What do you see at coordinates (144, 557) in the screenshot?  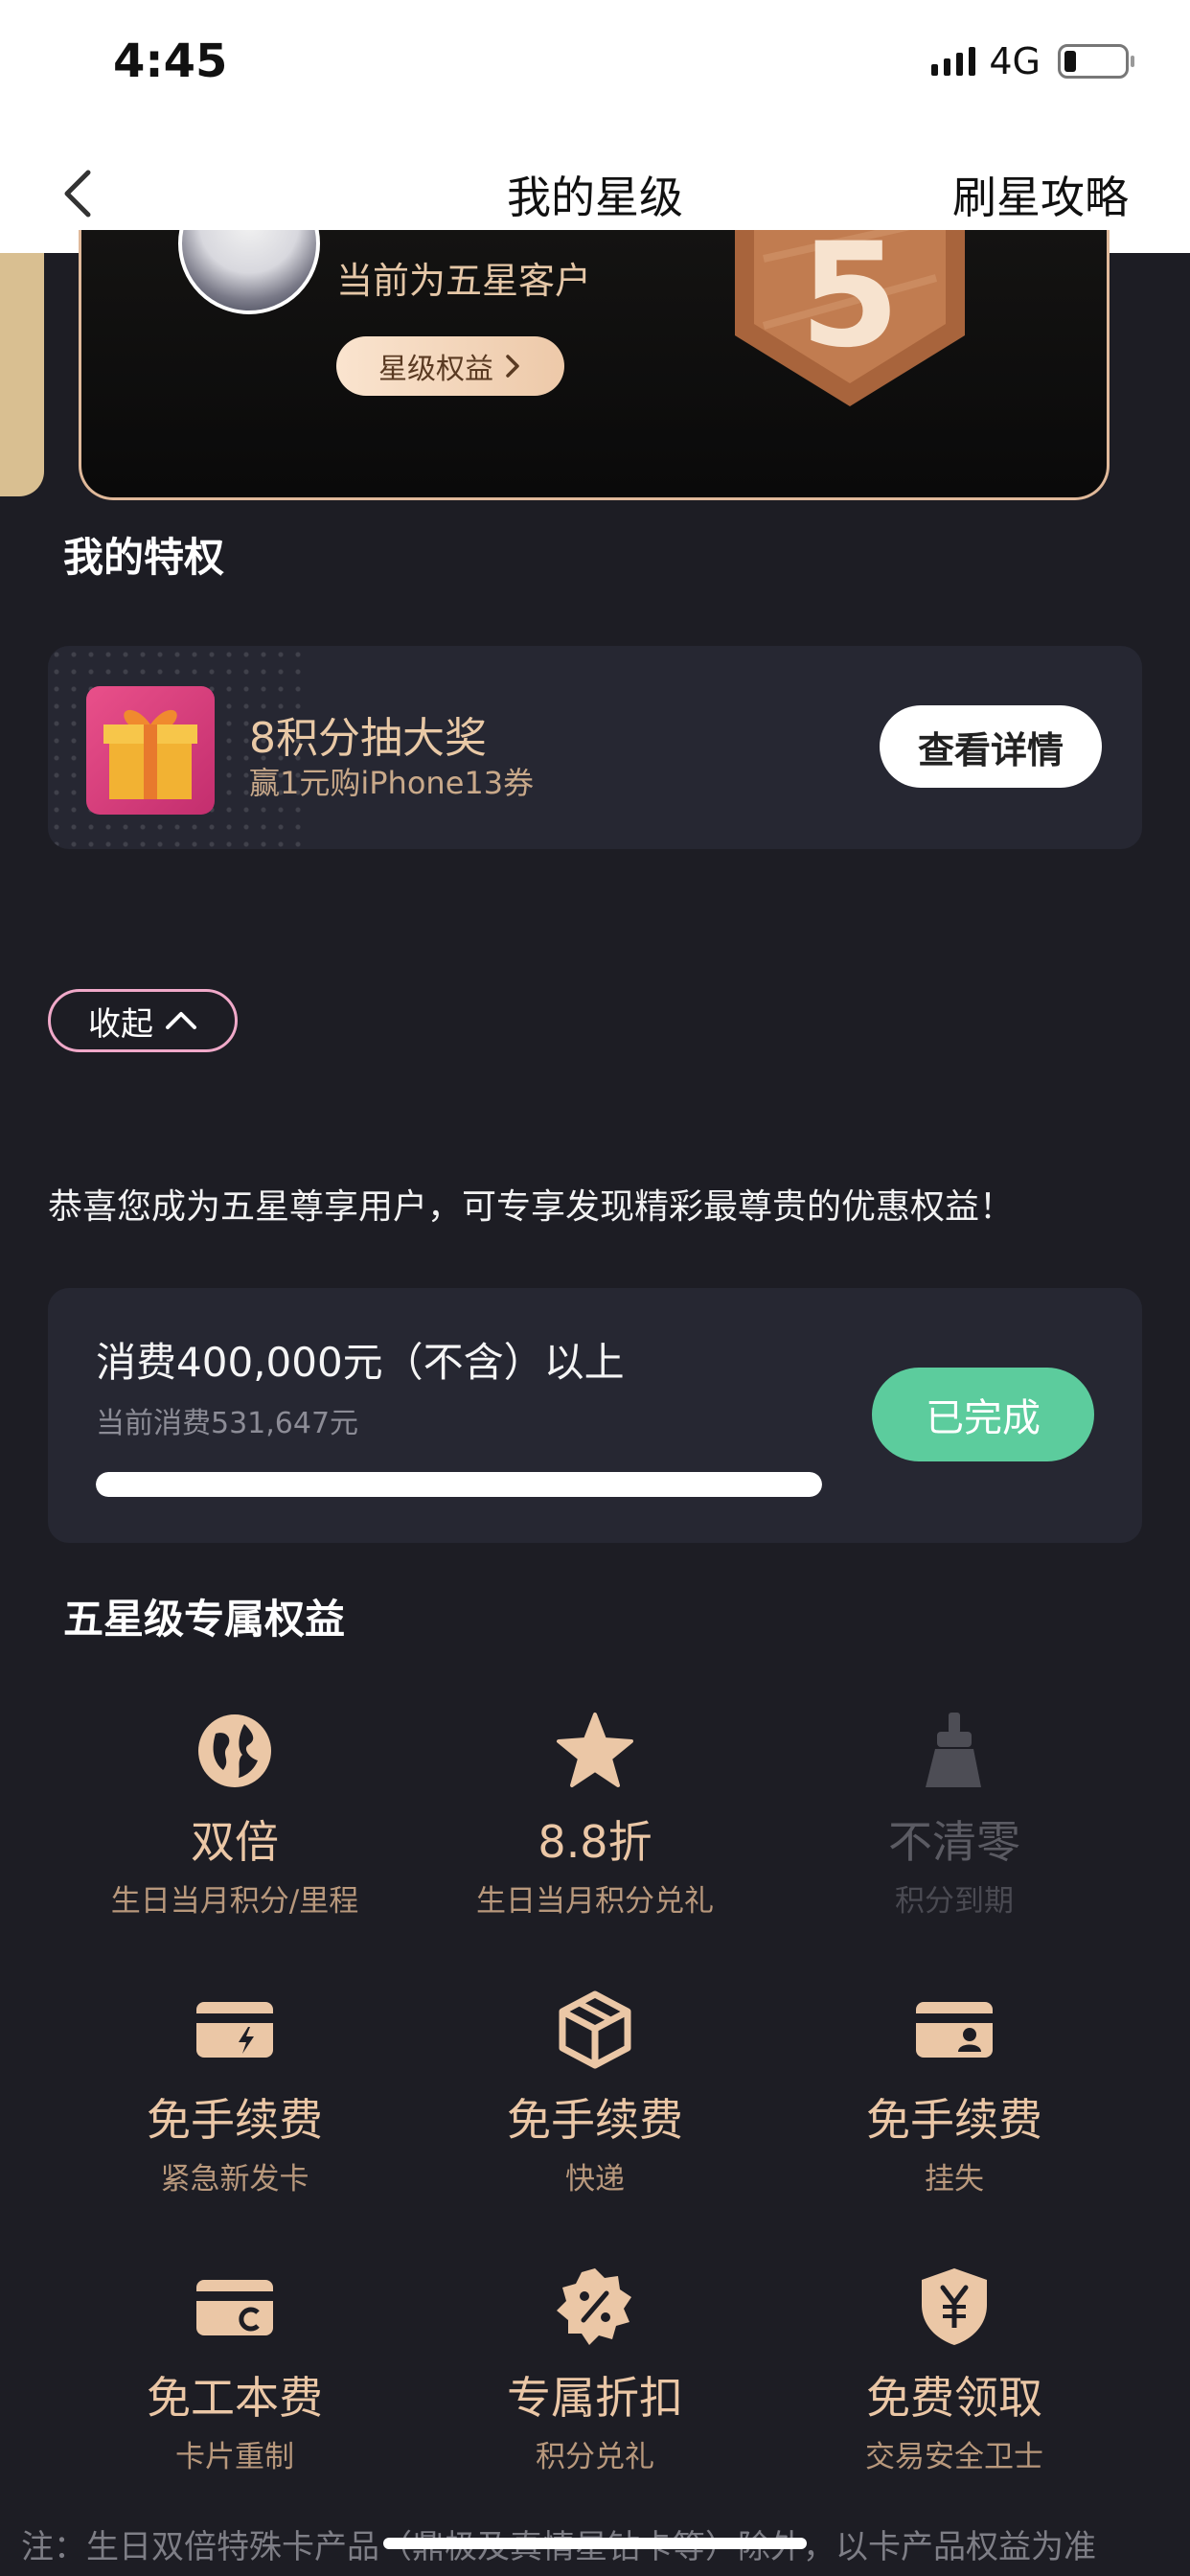 I see `privileges-title: 我的特权` at bounding box center [144, 557].